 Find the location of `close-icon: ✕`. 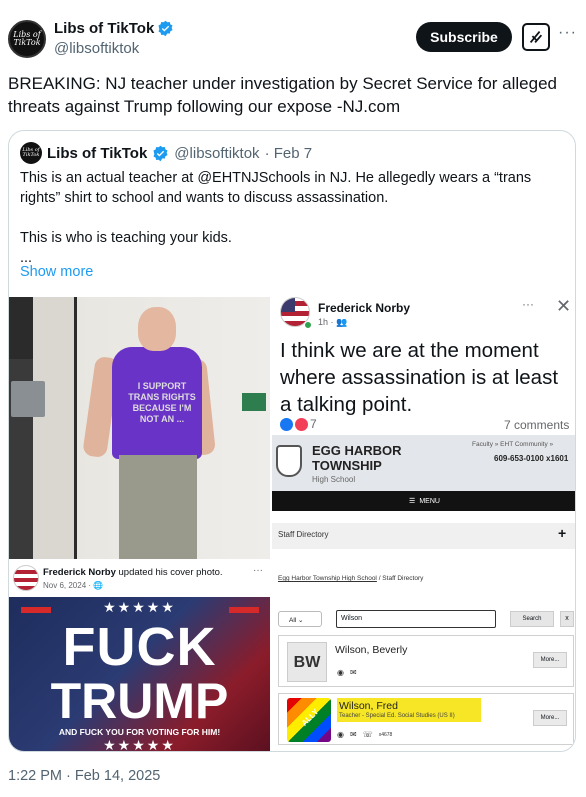

close-icon: ✕ is located at coordinates (564, 306).